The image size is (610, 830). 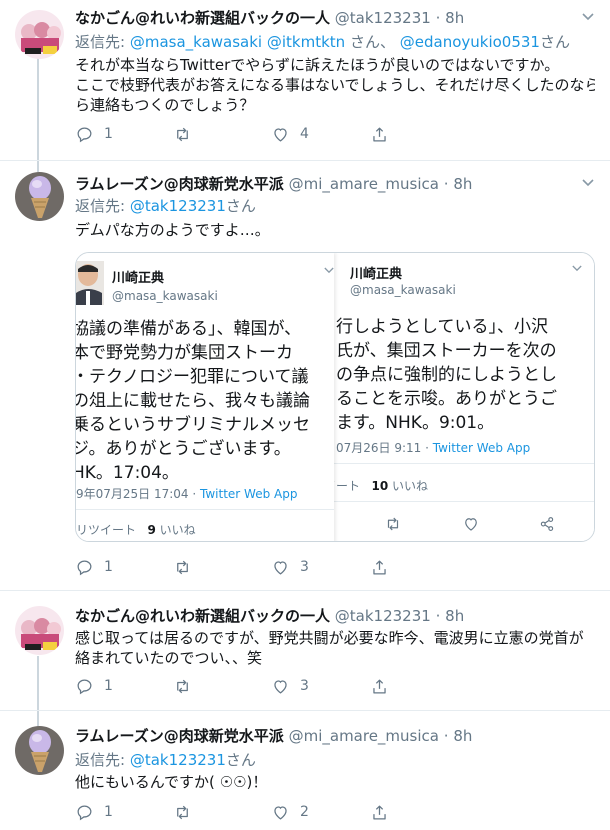 What do you see at coordinates (384, 448) in the screenshot?
I see `embedded-date: 07月26日 9:11 ·` at bounding box center [384, 448].